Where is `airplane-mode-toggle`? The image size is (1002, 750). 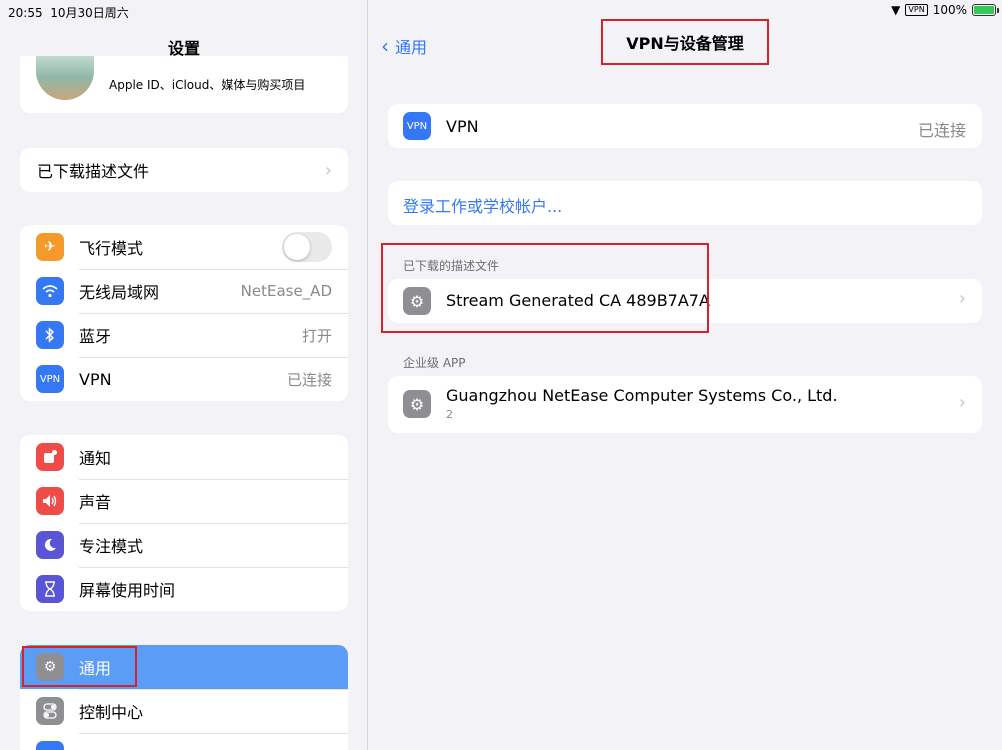
airplane-mode-toggle is located at coordinates (307, 247).